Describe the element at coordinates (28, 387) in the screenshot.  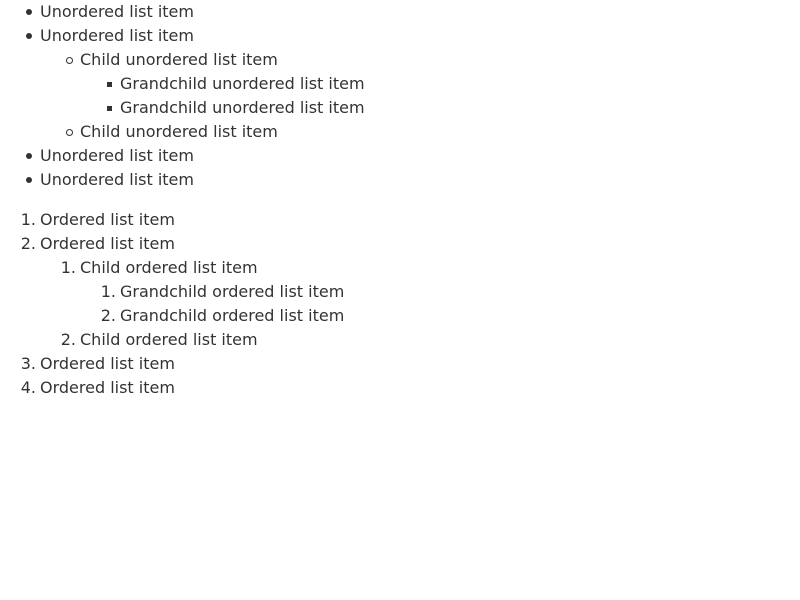
I see `ordered-list-marker: 4.` at that location.